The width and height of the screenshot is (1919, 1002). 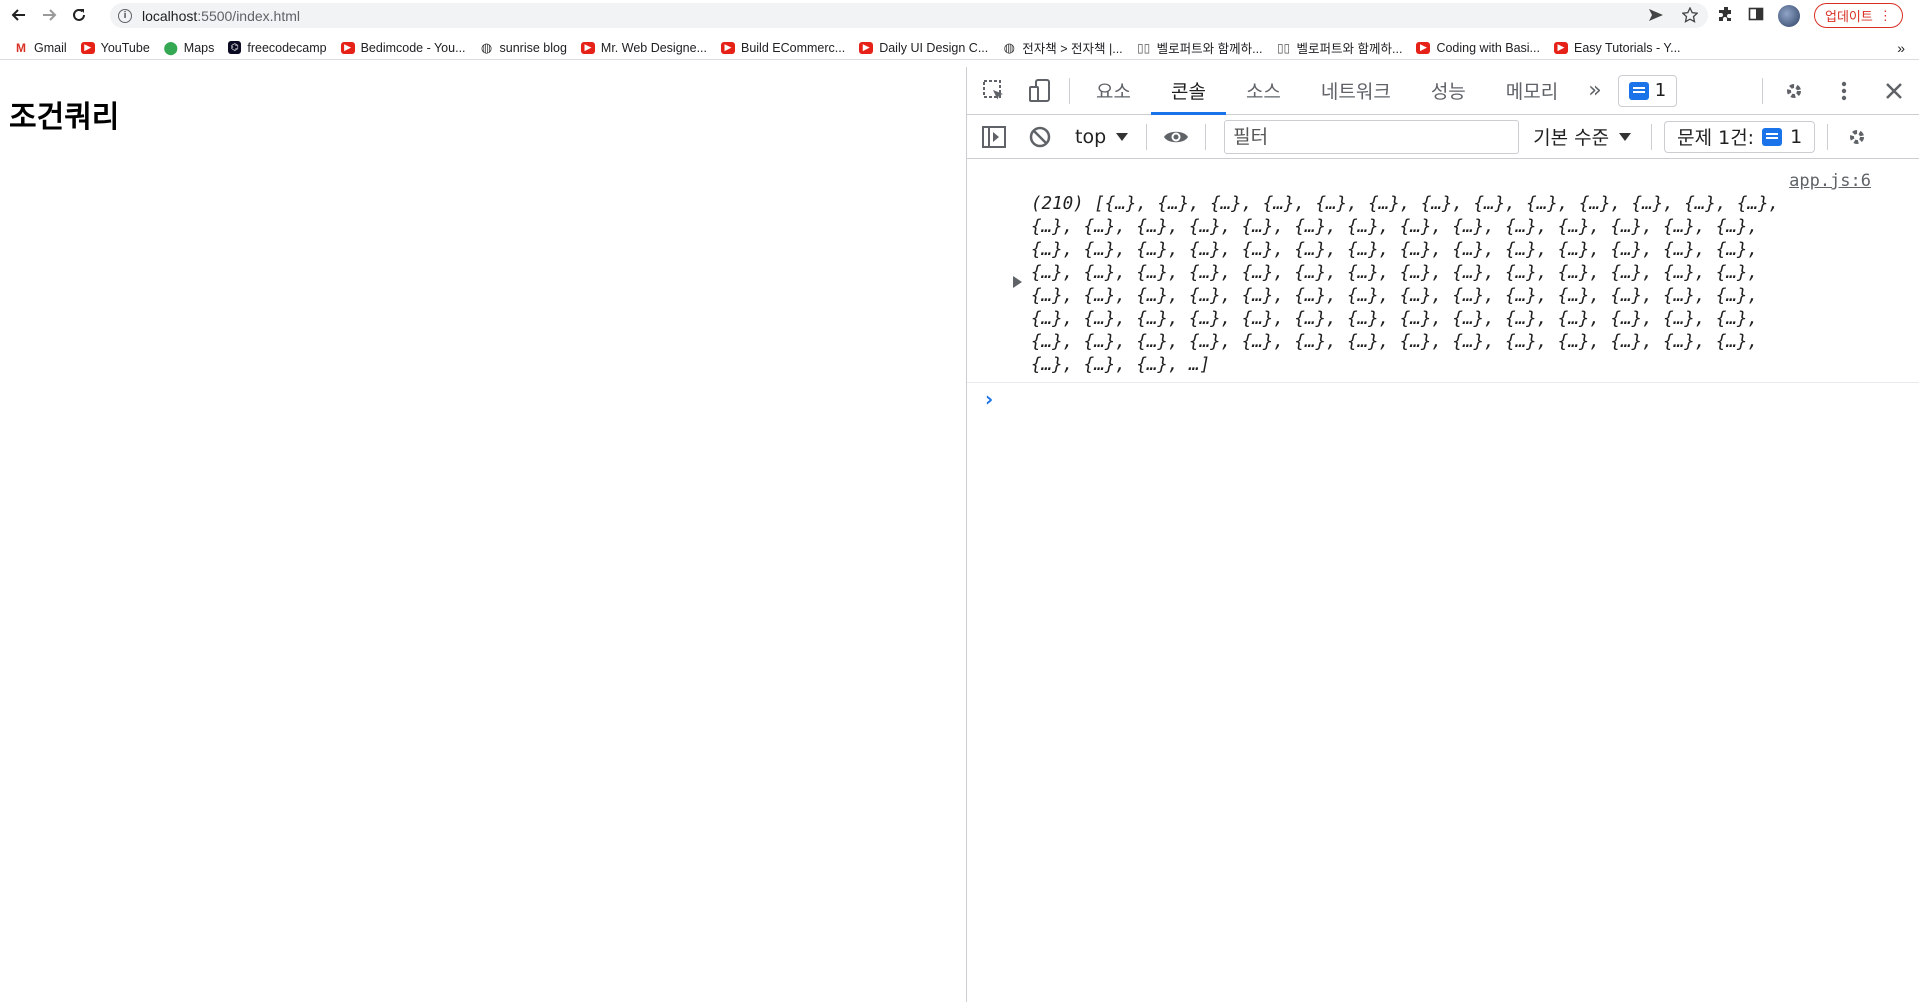 I want to click on source-link: app.js:6, so click(x=1830, y=181).